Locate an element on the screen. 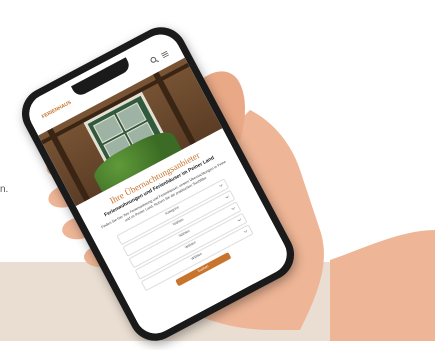  search-icon is located at coordinates (154, 60).